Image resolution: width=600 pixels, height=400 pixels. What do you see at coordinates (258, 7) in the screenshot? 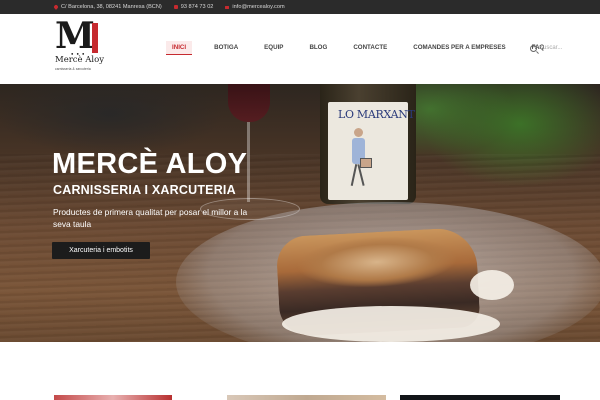
I see `email-link: info@mercealoy.com` at bounding box center [258, 7].